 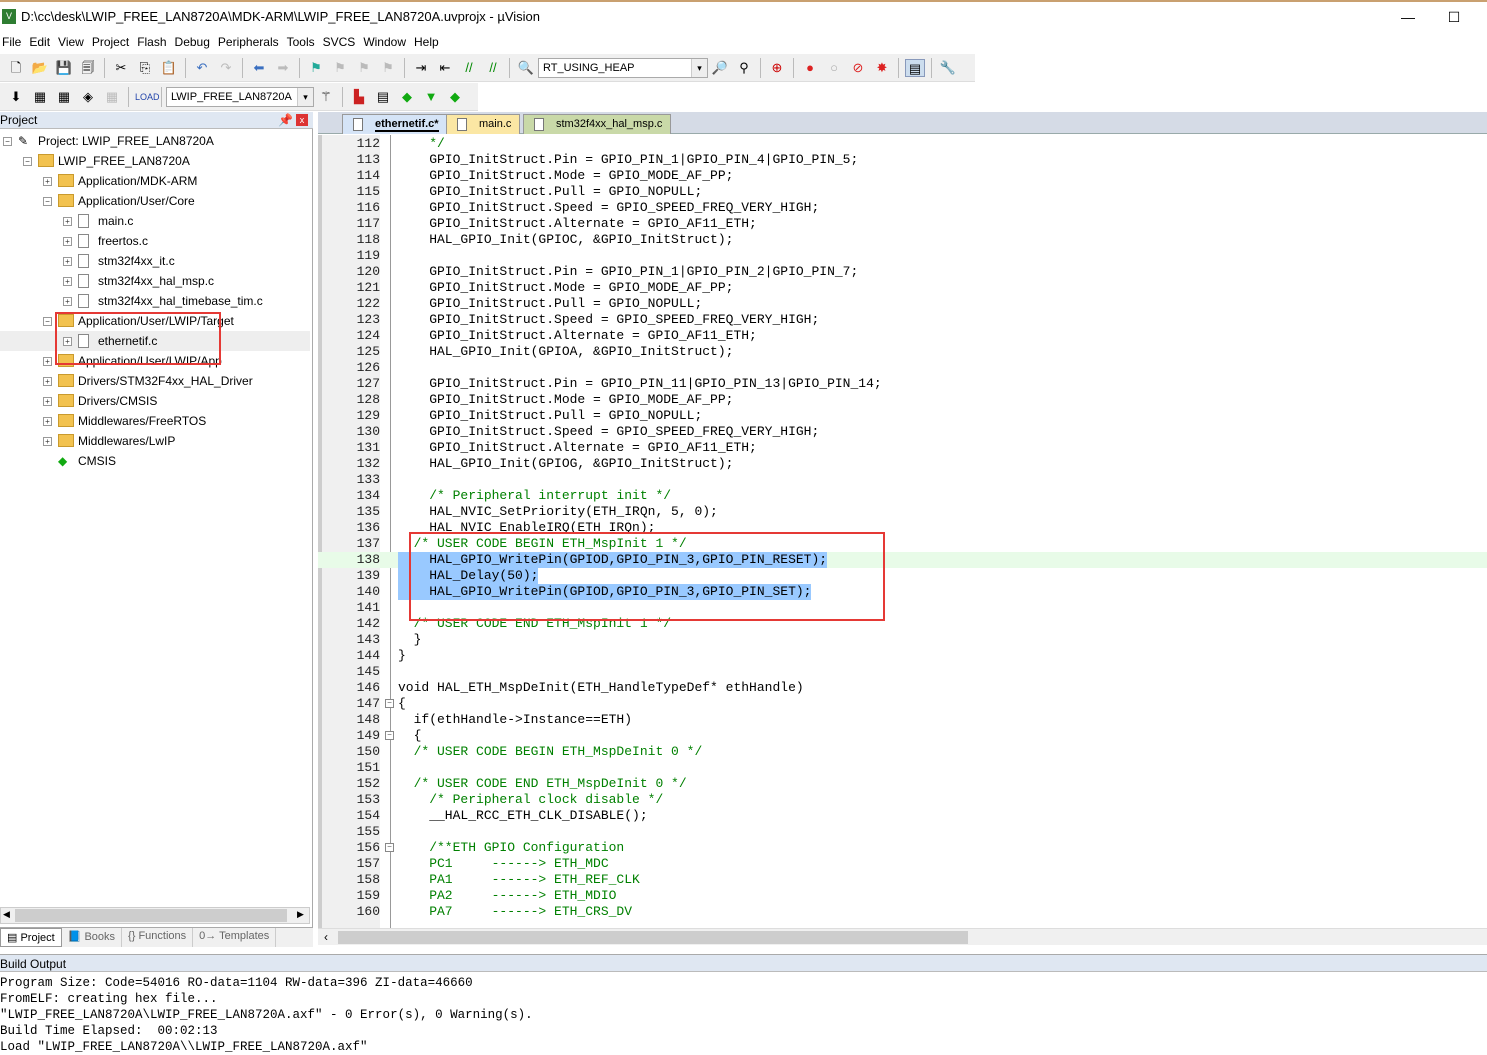 I want to click on cut-icon: ✂, so click(x=121, y=68).